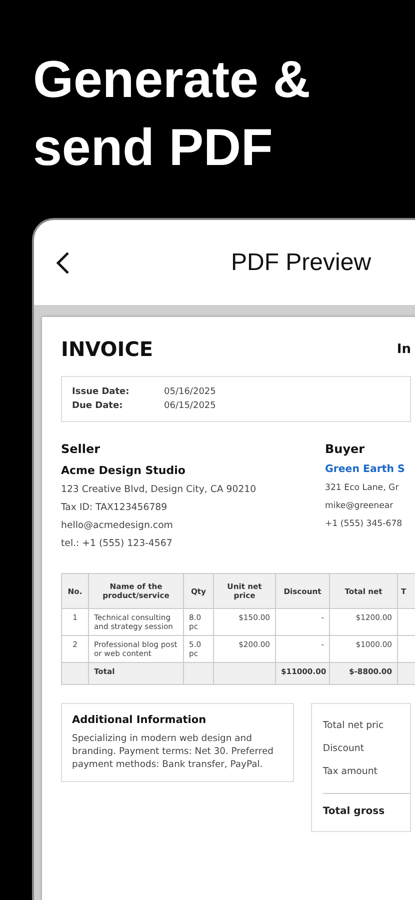  What do you see at coordinates (140, 720) in the screenshot?
I see `additional-info-heading: Additional Information` at bounding box center [140, 720].